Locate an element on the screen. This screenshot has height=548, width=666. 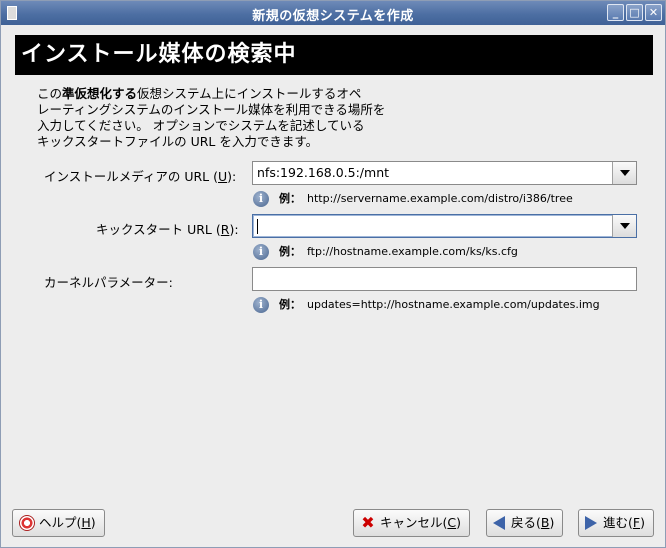
forward-button: 進む(F) is located at coordinates (616, 523).